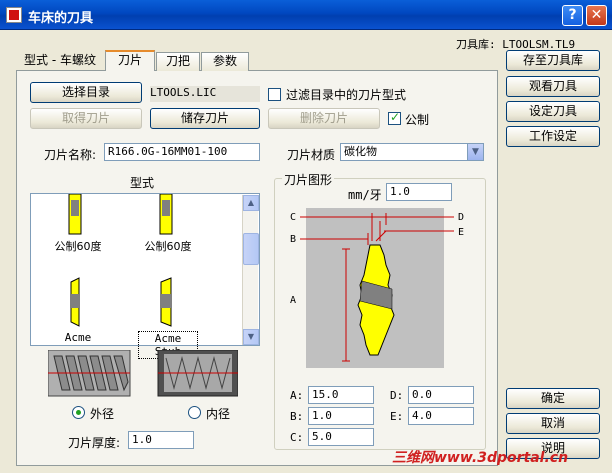 Image resolution: width=612 pixels, height=473 pixels. I want to click on outer-diameter-label: 外径, so click(102, 414).